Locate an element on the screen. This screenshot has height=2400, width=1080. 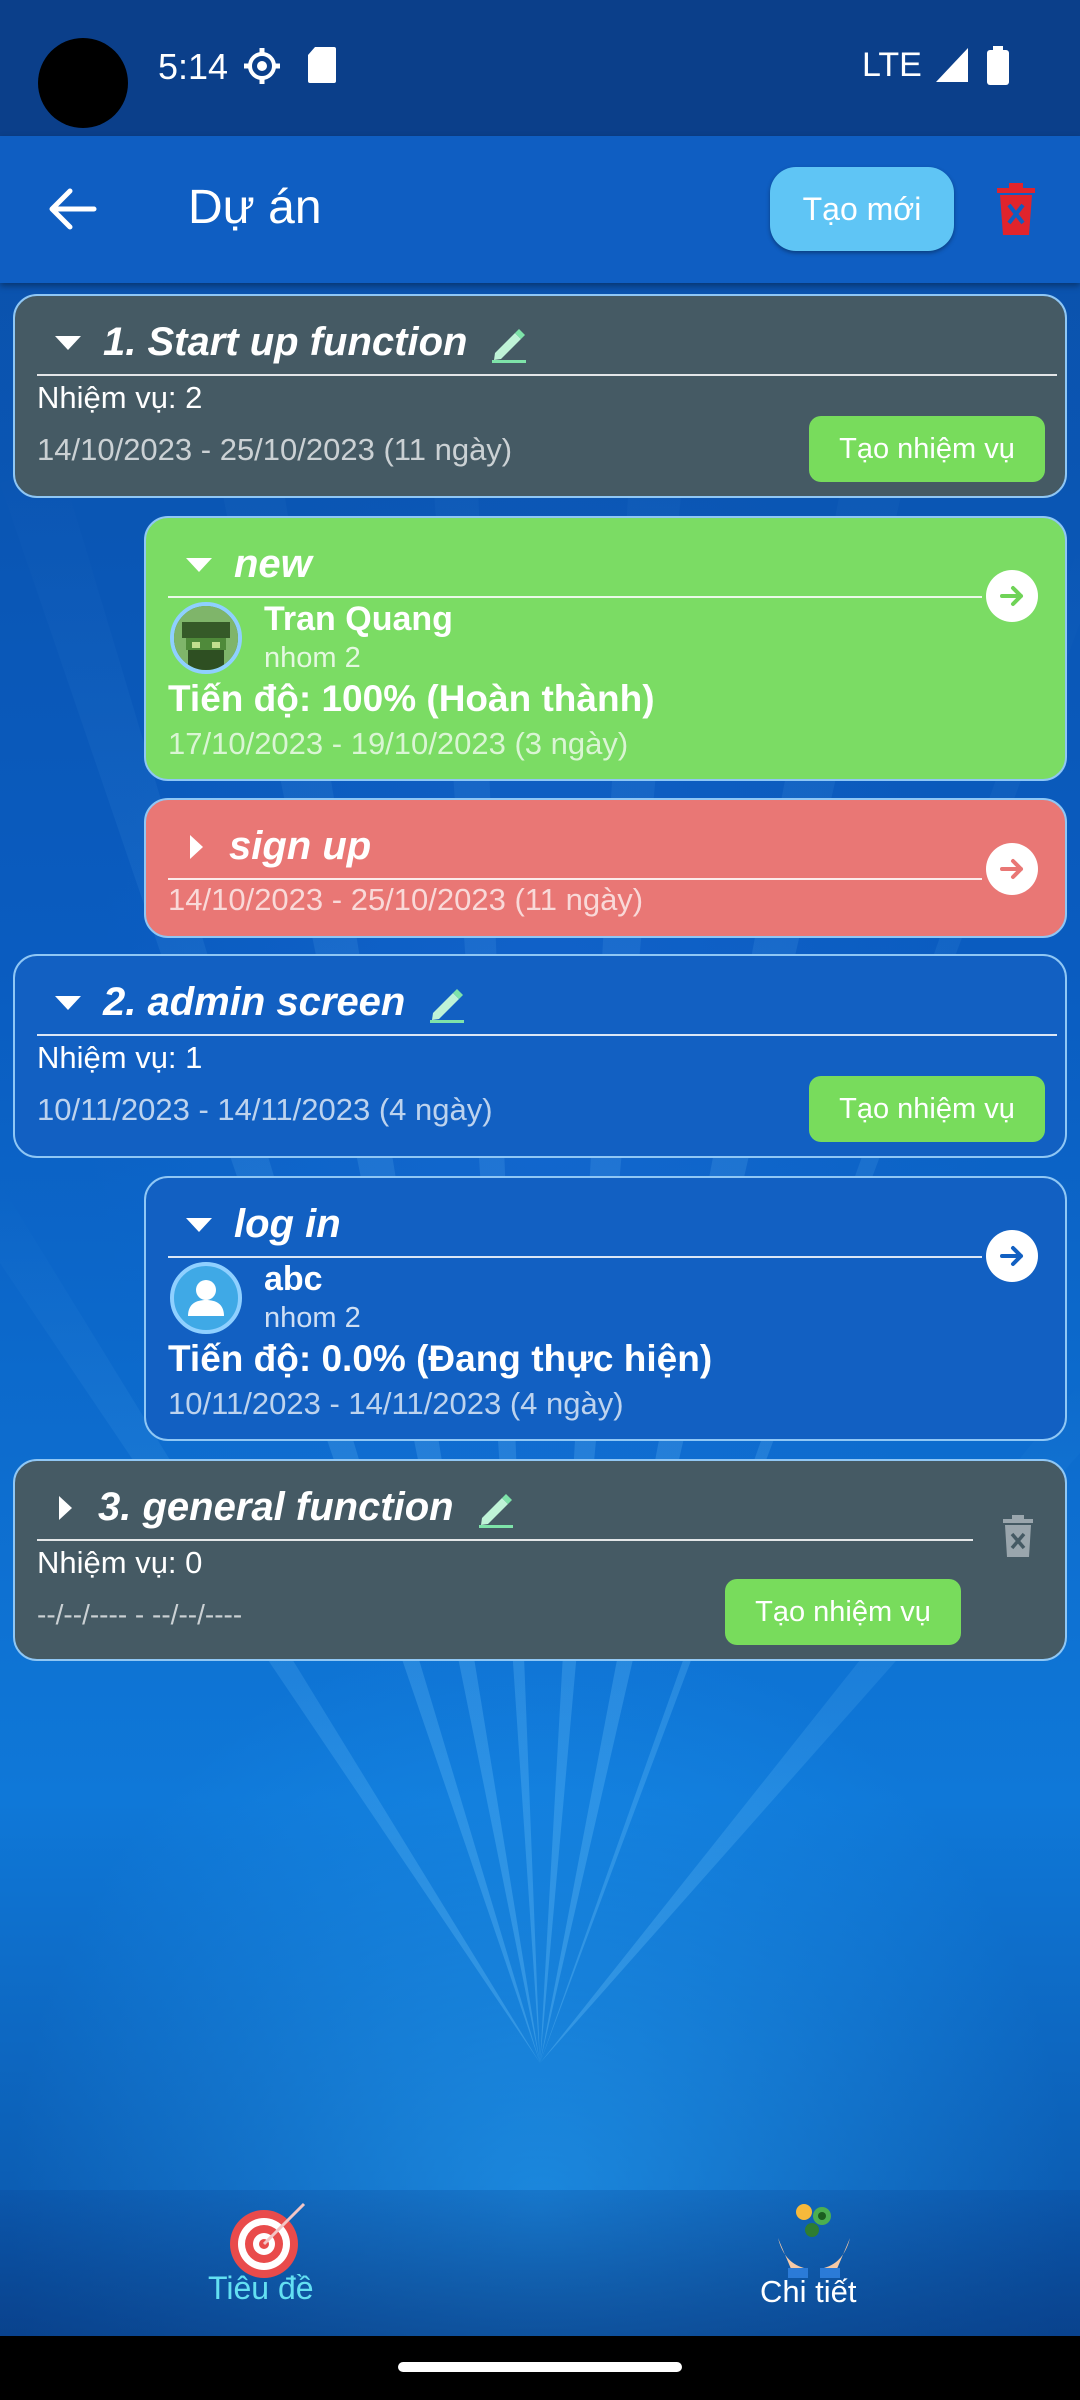
bottom-navigation: Tiêu đề Chi tiết is located at coordinates (540, 2263).